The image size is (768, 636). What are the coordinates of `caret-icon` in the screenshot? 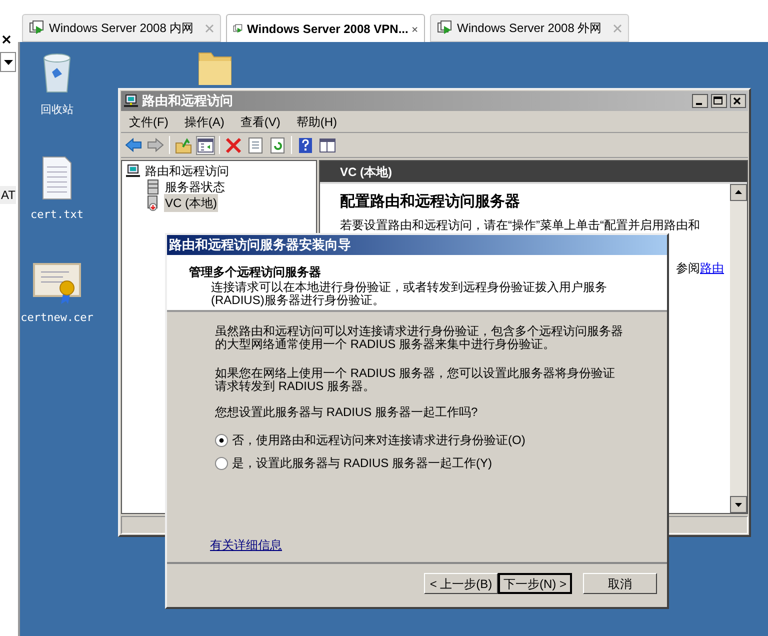 It's located at (8, 62).